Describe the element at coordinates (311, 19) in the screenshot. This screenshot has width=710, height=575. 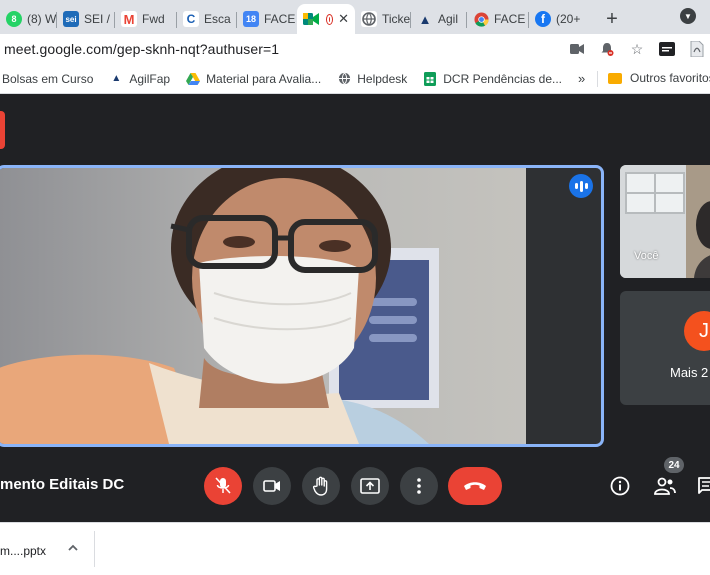
I see `meet-icon` at that location.